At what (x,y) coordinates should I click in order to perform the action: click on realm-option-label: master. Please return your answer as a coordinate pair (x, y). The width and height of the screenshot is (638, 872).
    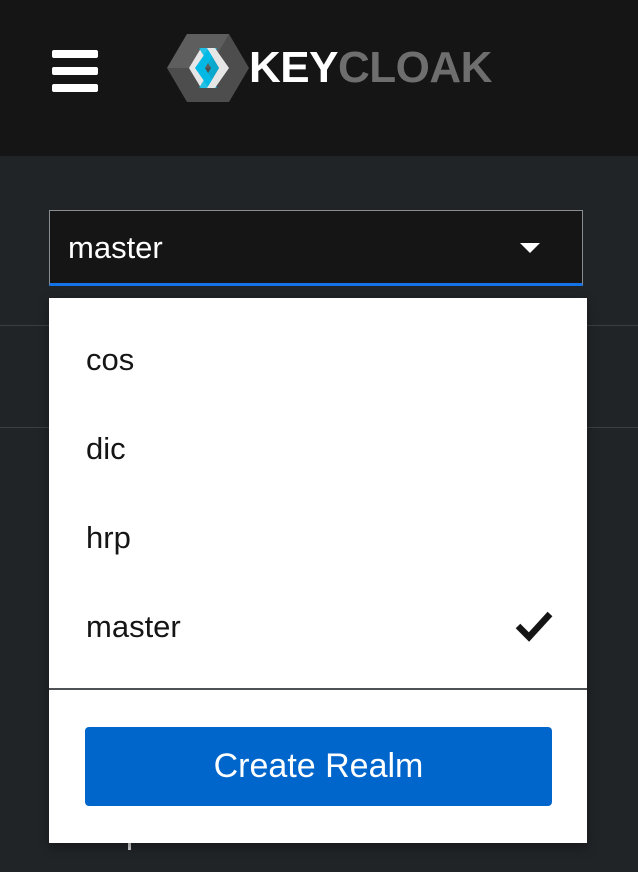
    Looking at the image, I should click on (133, 626).